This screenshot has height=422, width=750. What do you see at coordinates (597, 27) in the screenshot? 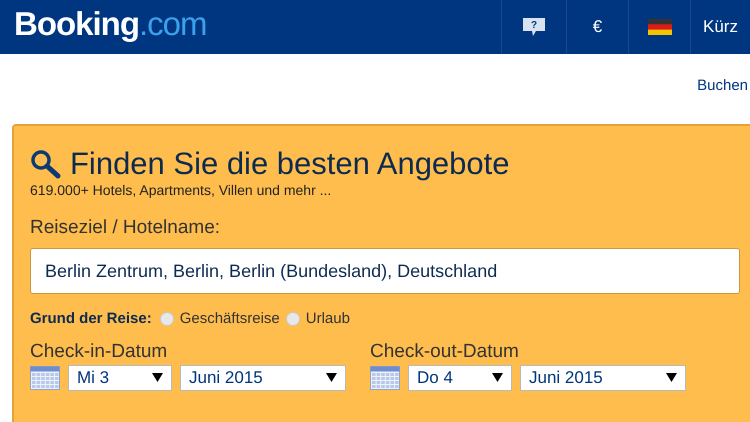
I see `nav-item: €` at bounding box center [597, 27].